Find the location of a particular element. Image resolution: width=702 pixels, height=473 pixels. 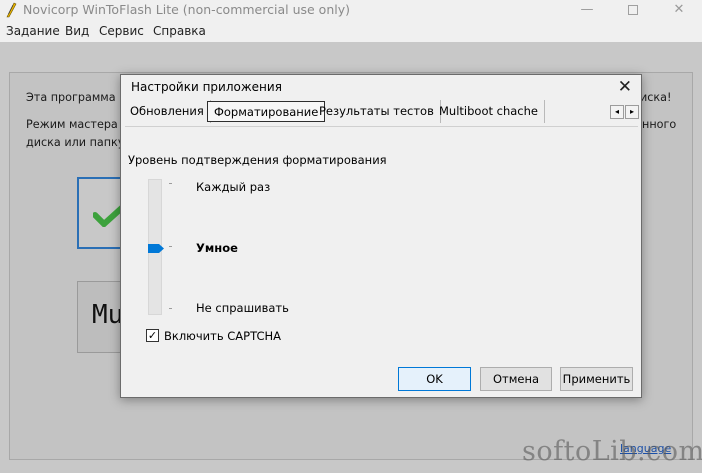

tab-updates: Обновления is located at coordinates (167, 111).